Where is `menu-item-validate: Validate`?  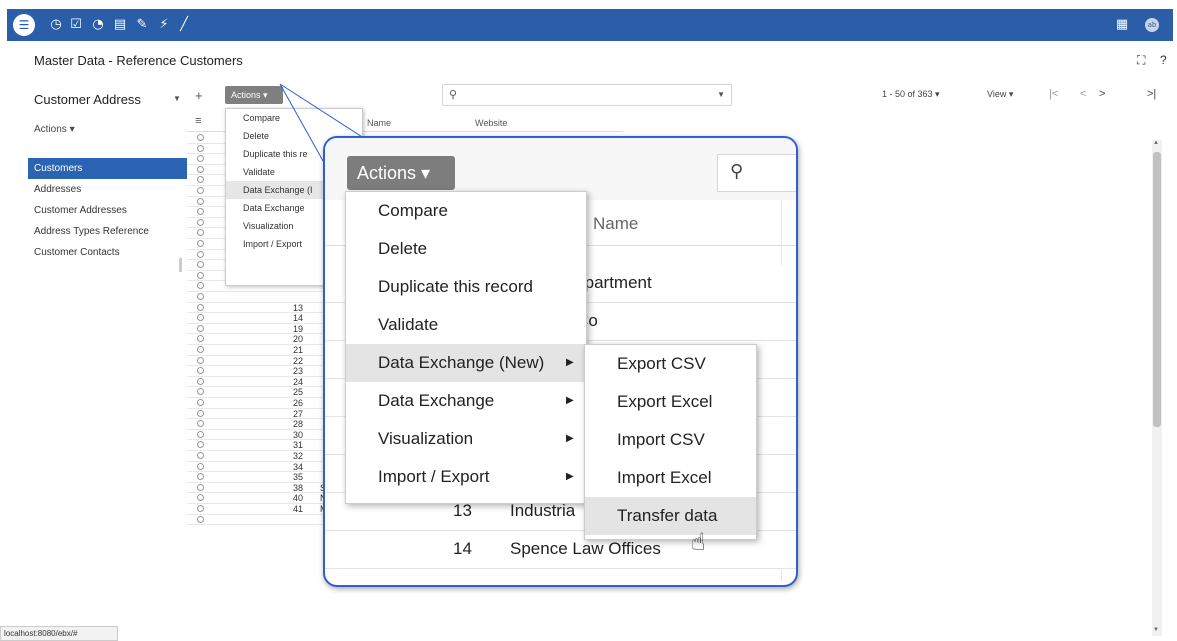 menu-item-validate: Validate is located at coordinates (466, 325).